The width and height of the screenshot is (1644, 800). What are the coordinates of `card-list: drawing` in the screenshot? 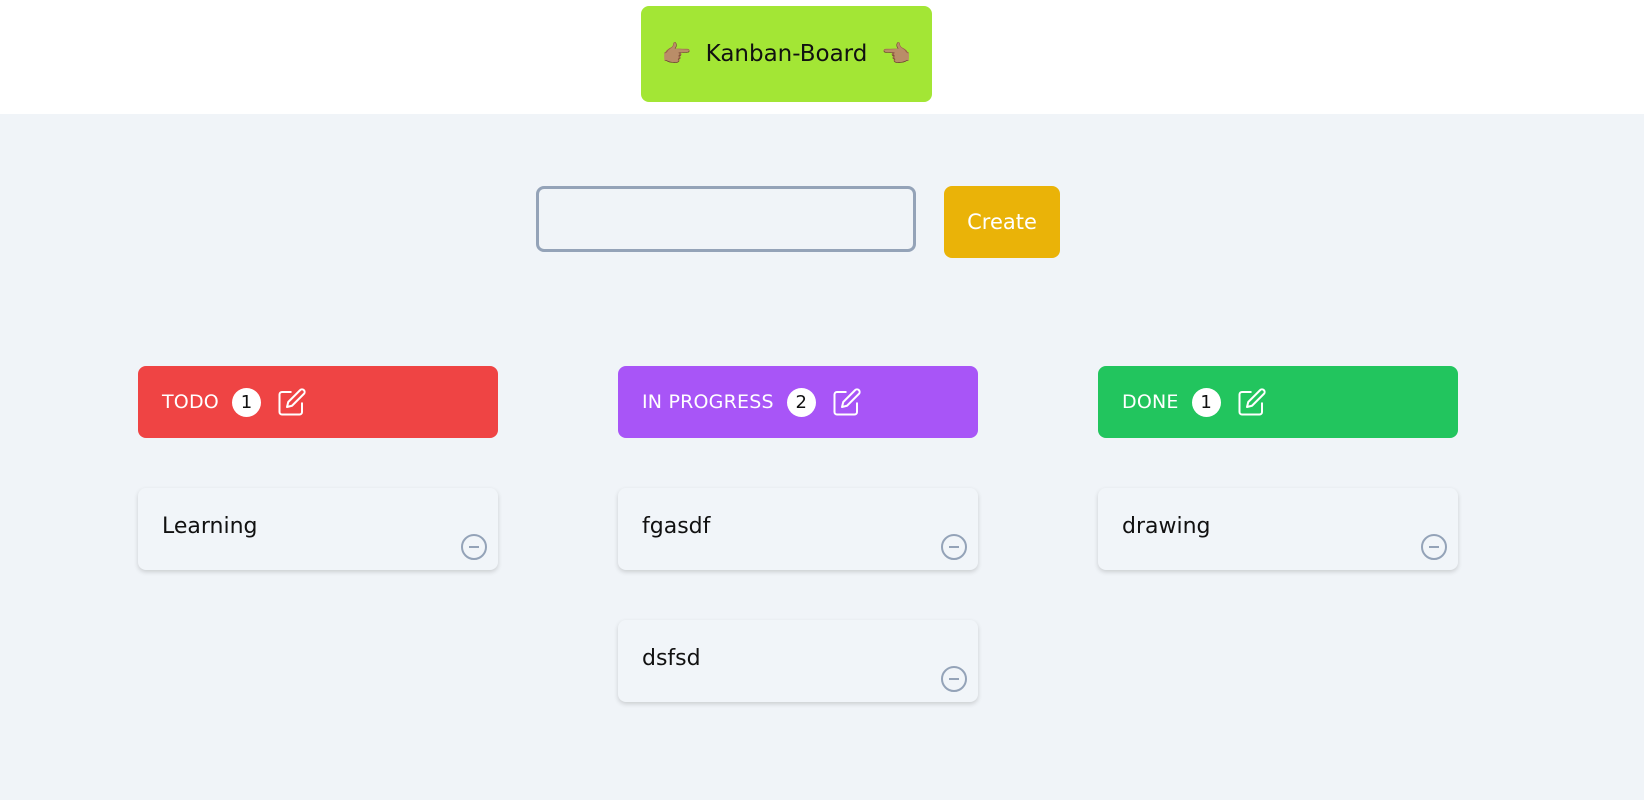 It's located at (1278, 529).